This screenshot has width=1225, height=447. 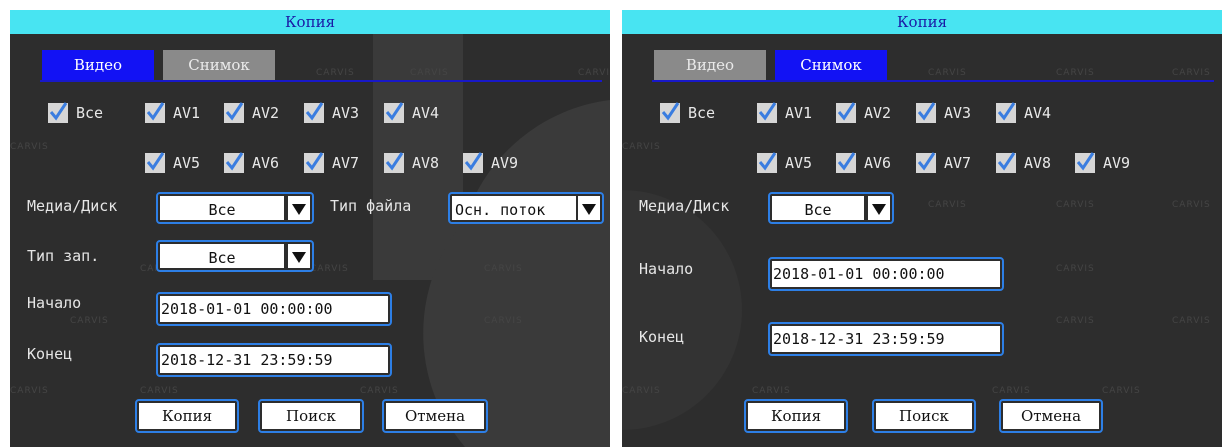 I want to click on checkbox-label: AV9, so click(x=1117, y=163).